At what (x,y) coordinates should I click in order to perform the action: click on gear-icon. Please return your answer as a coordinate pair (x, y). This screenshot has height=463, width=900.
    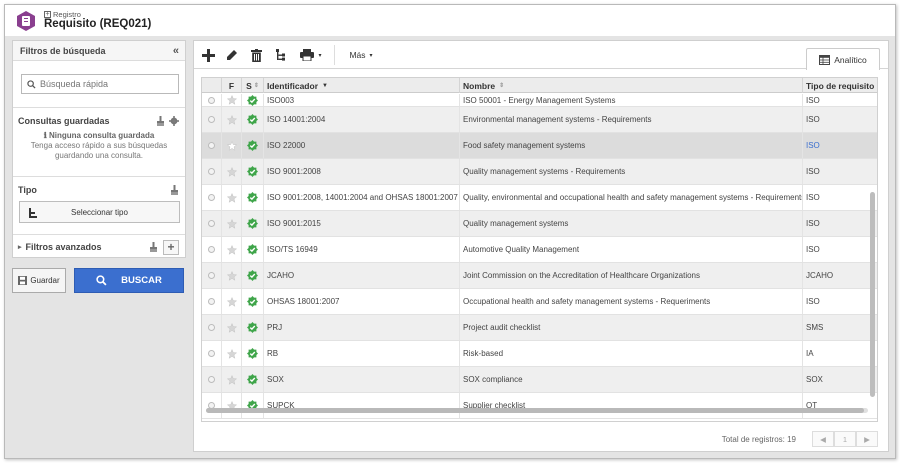
    Looking at the image, I should click on (174, 121).